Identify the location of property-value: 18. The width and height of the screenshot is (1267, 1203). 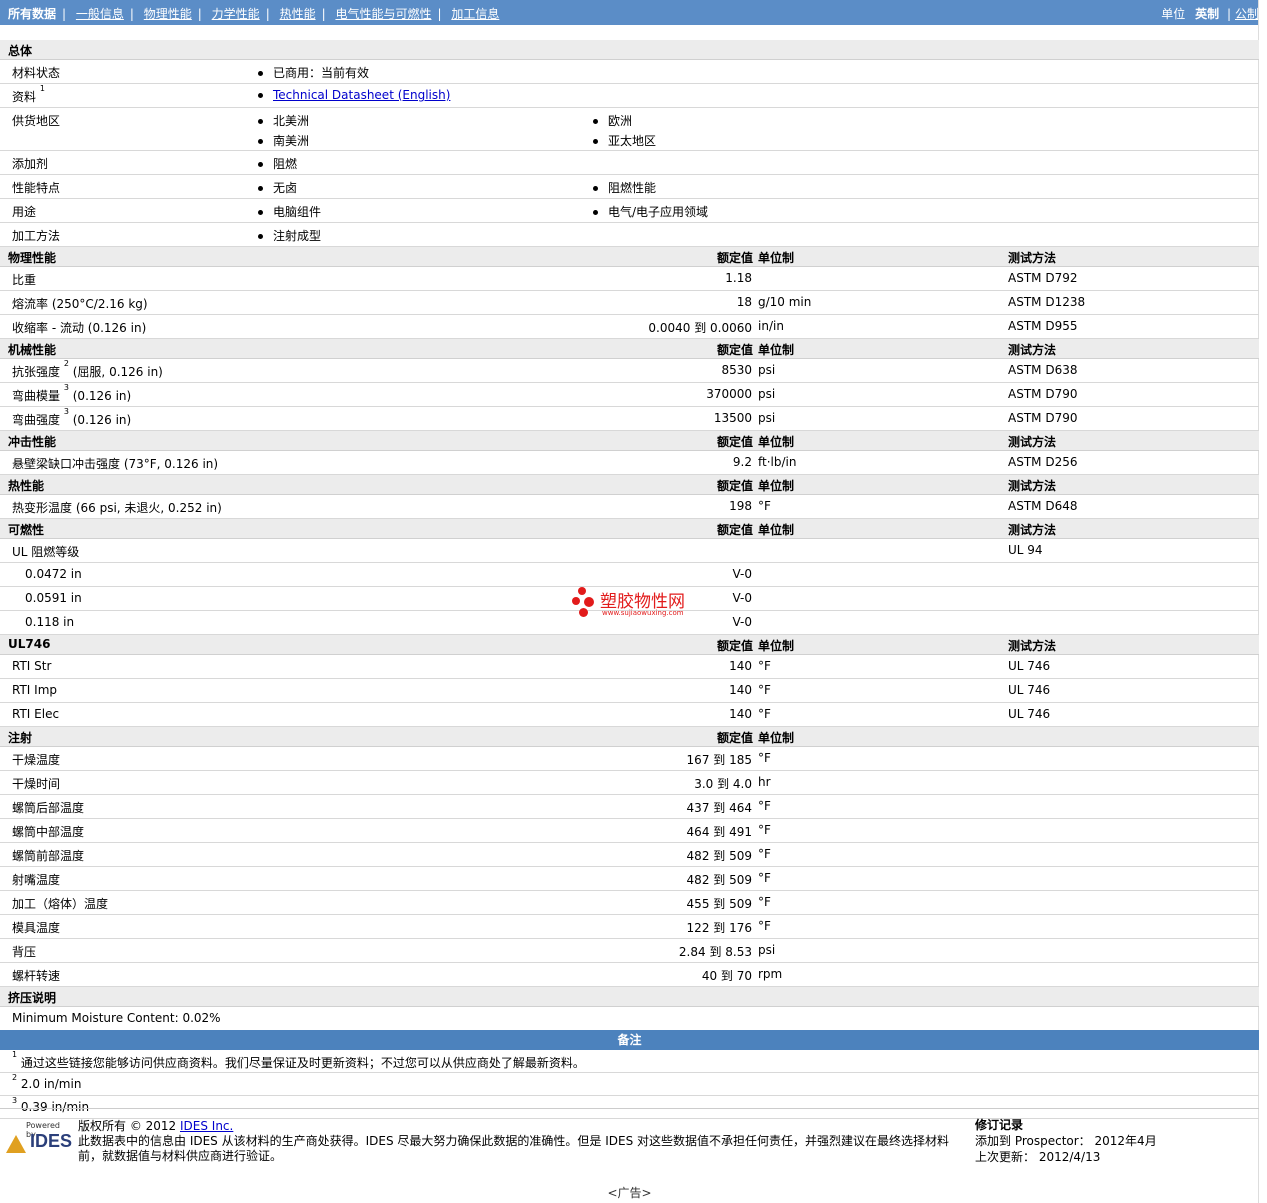
(744, 302).